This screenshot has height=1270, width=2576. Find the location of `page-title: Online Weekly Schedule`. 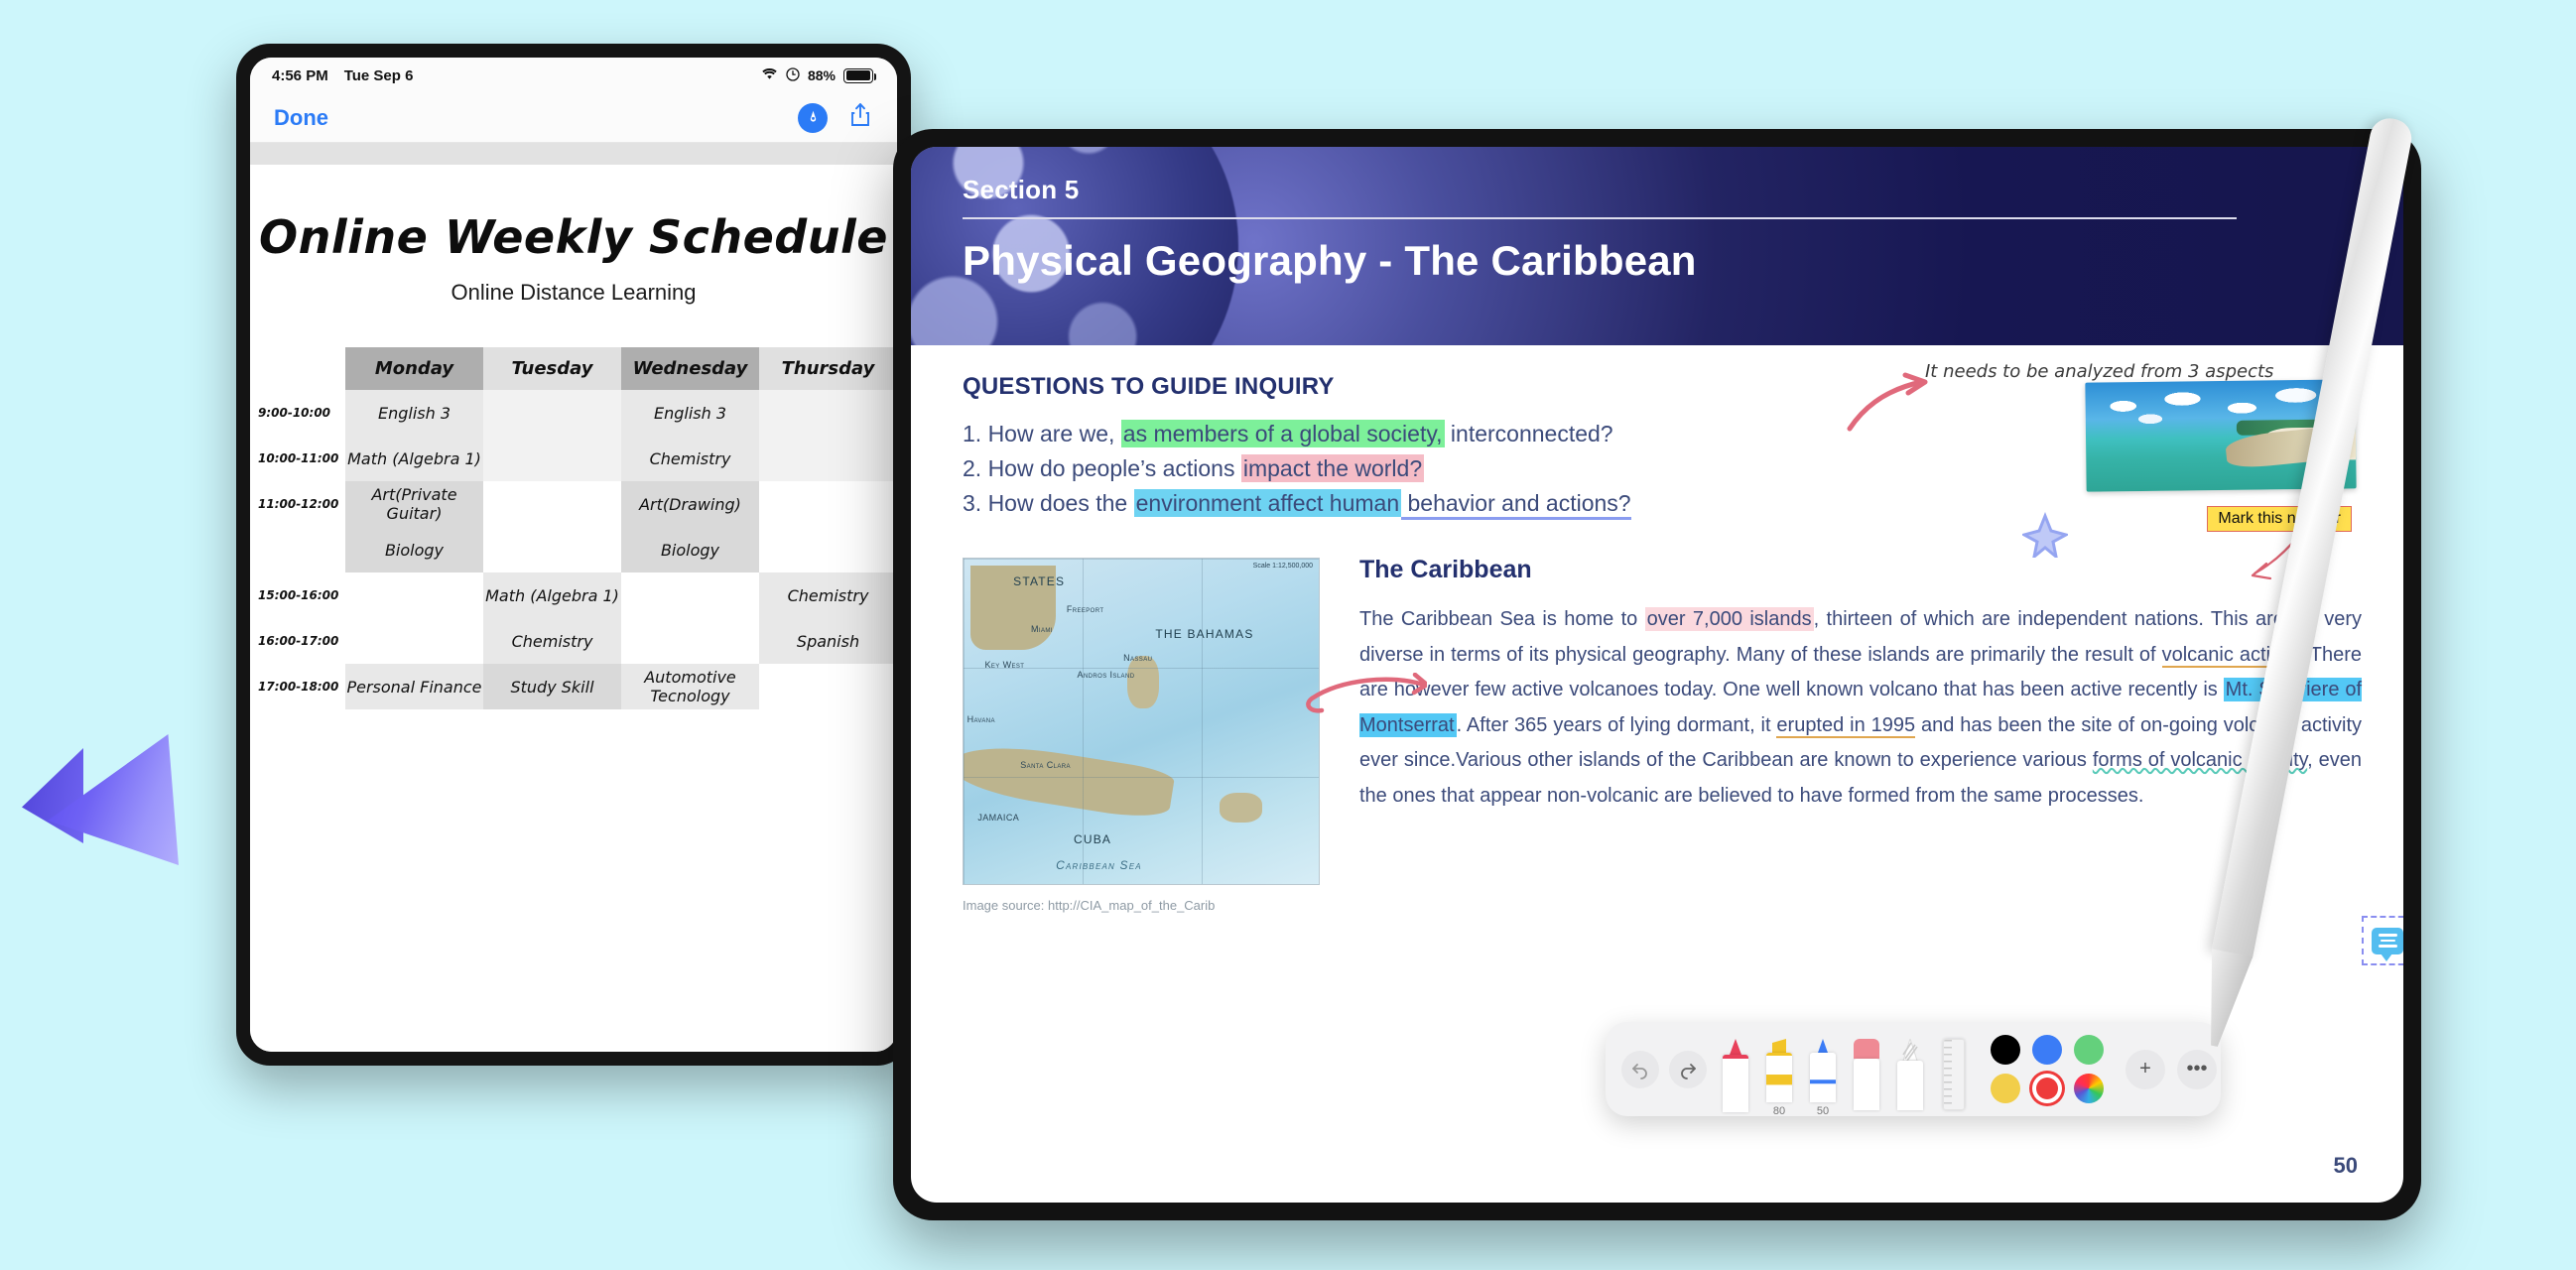

page-title: Online Weekly Schedule is located at coordinates (574, 237).